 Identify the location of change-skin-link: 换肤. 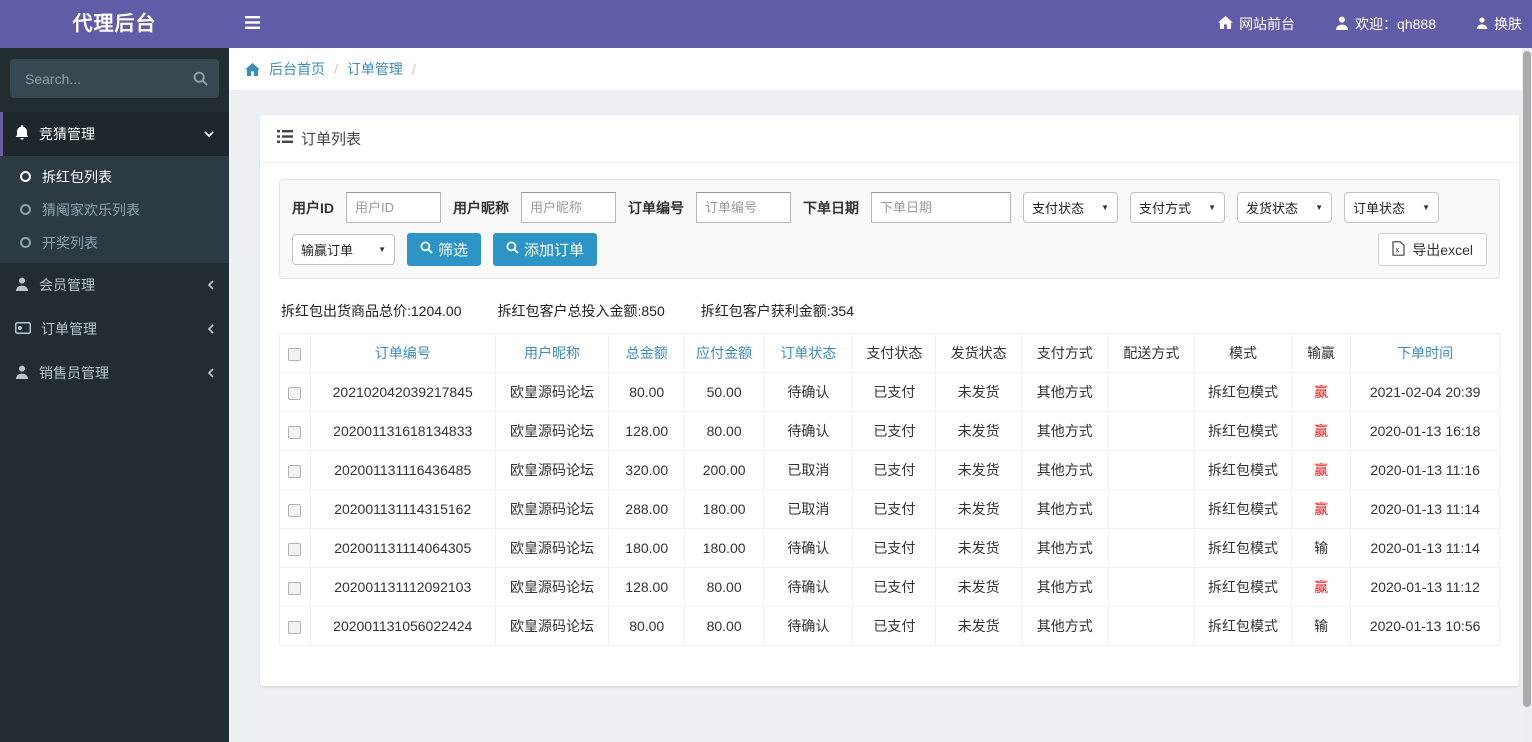
(1499, 24).